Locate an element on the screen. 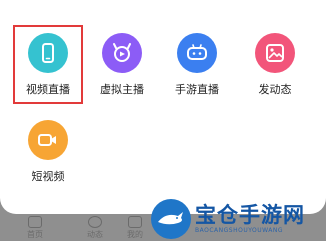  tab-home: 首页 is located at coordinates (35, 227).